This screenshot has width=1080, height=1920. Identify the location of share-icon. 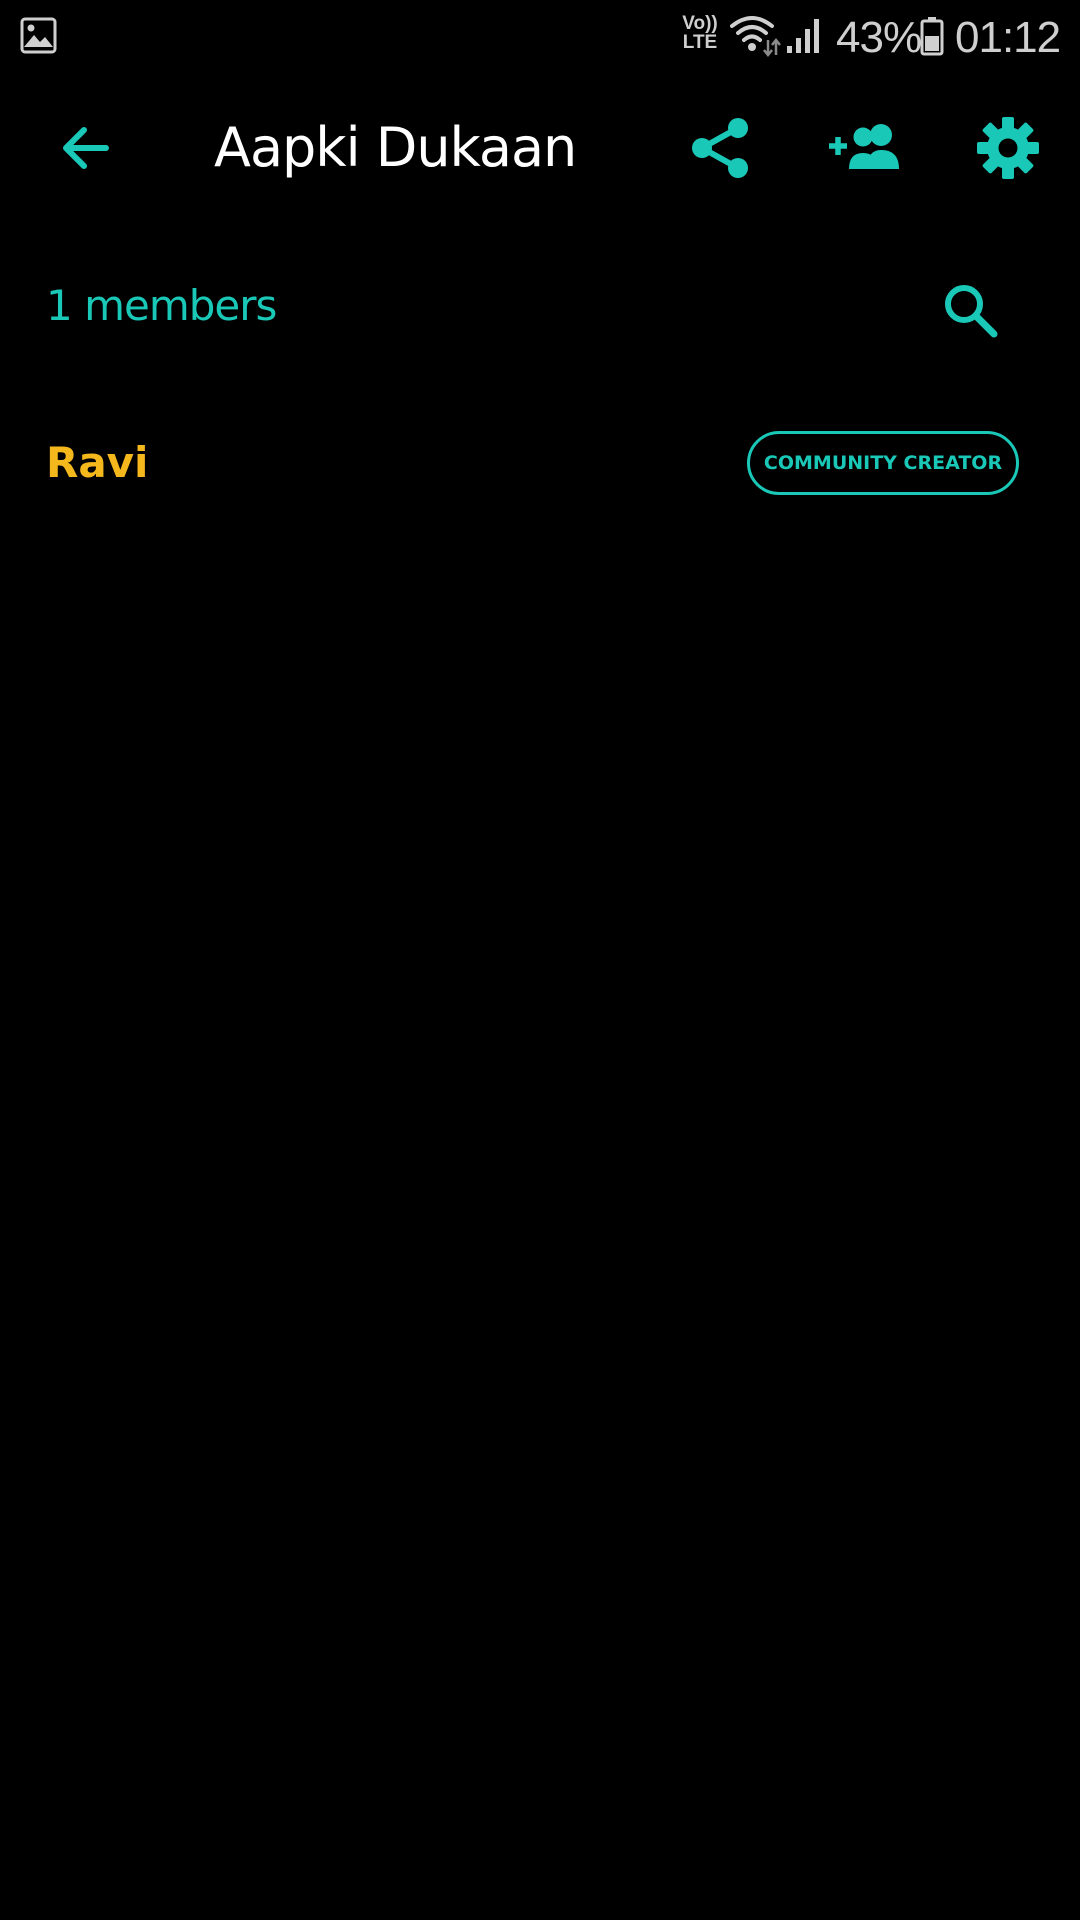
(720, 148).